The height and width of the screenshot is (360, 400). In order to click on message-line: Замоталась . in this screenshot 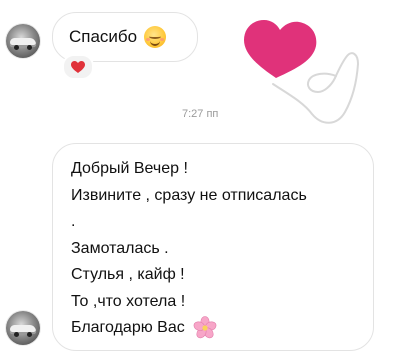, I will do `click(120, 248)`.